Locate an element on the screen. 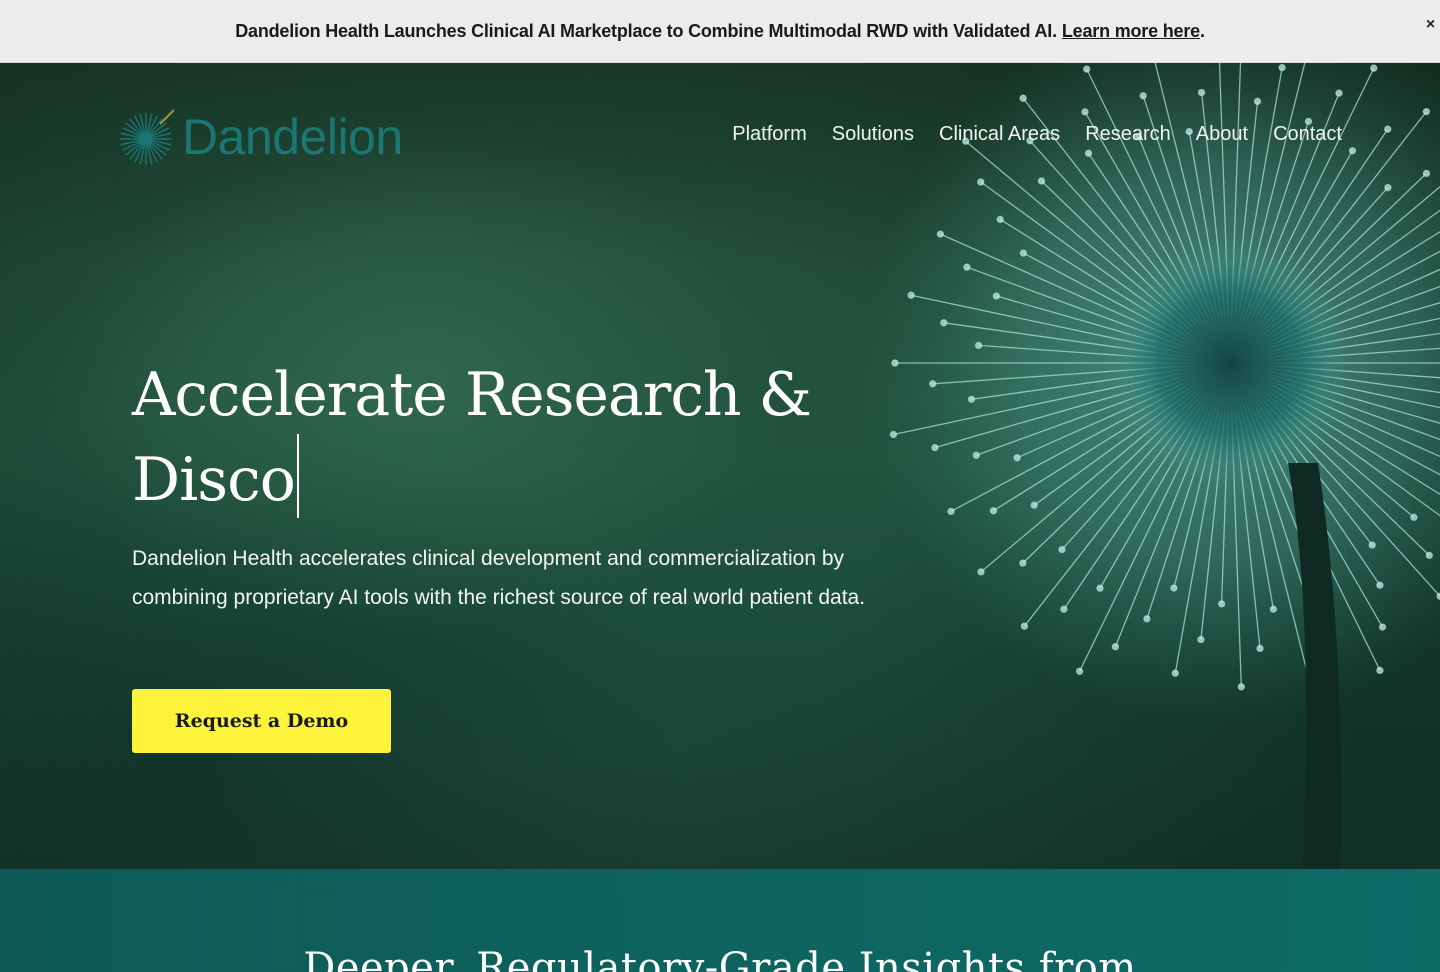  brand-name: Dandelion is located at coordinates (292, 137).